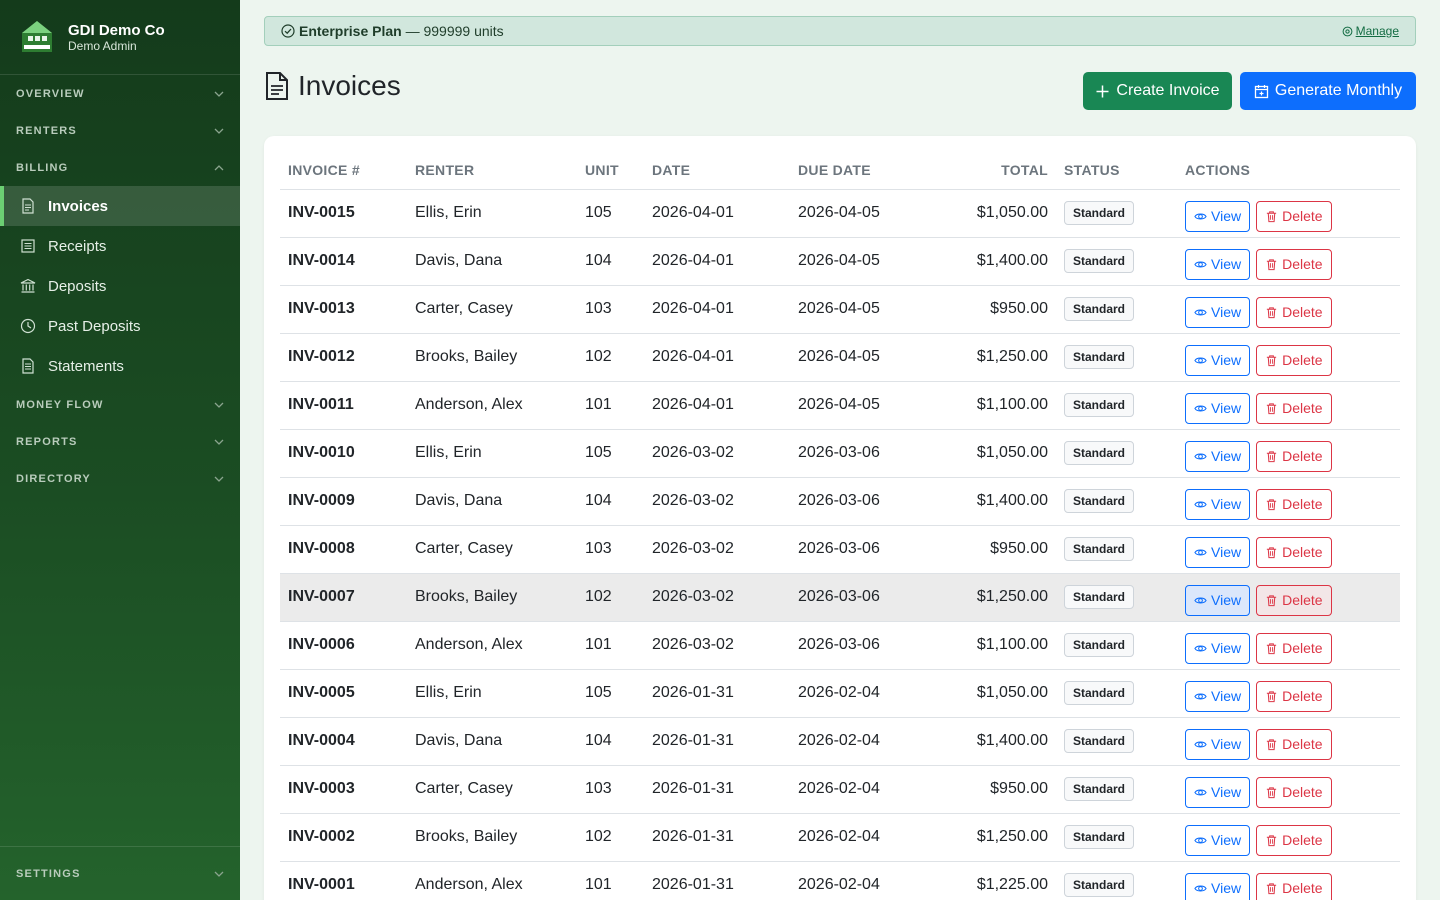 The height and width of the screenshot is (900, 1440). What do you see at coordinates (1168, 90) in the screenshot?
I see `create-invoice-label: Create Invoice` at bounding box center [1168, 90].